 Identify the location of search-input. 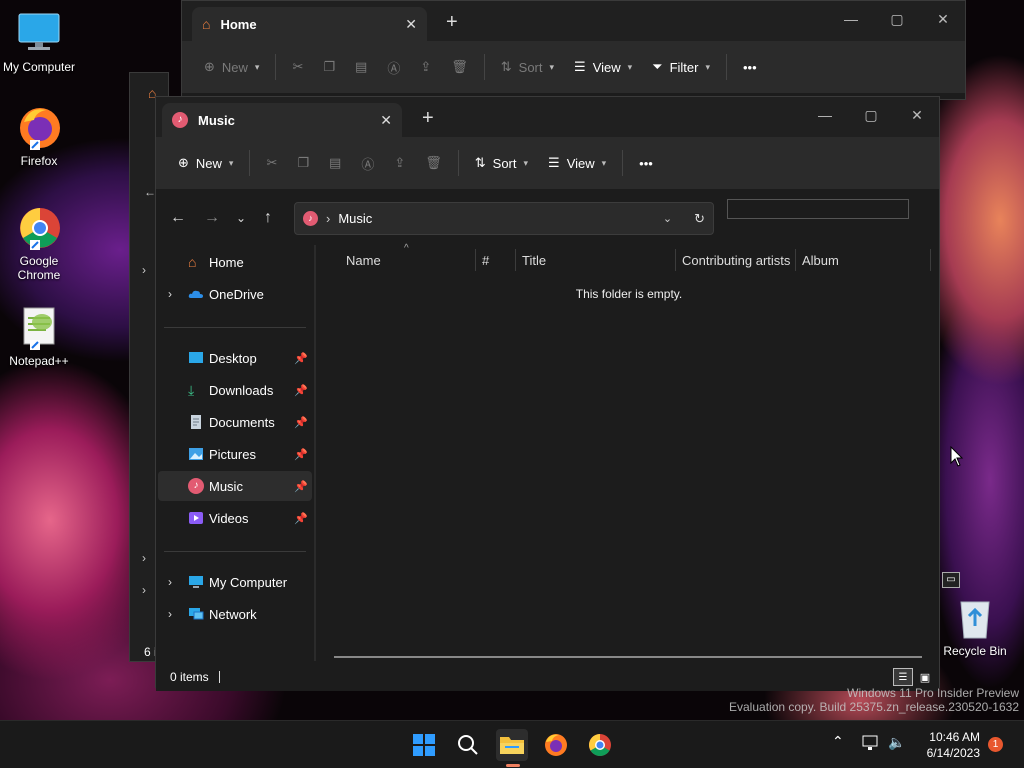
(818, 209).